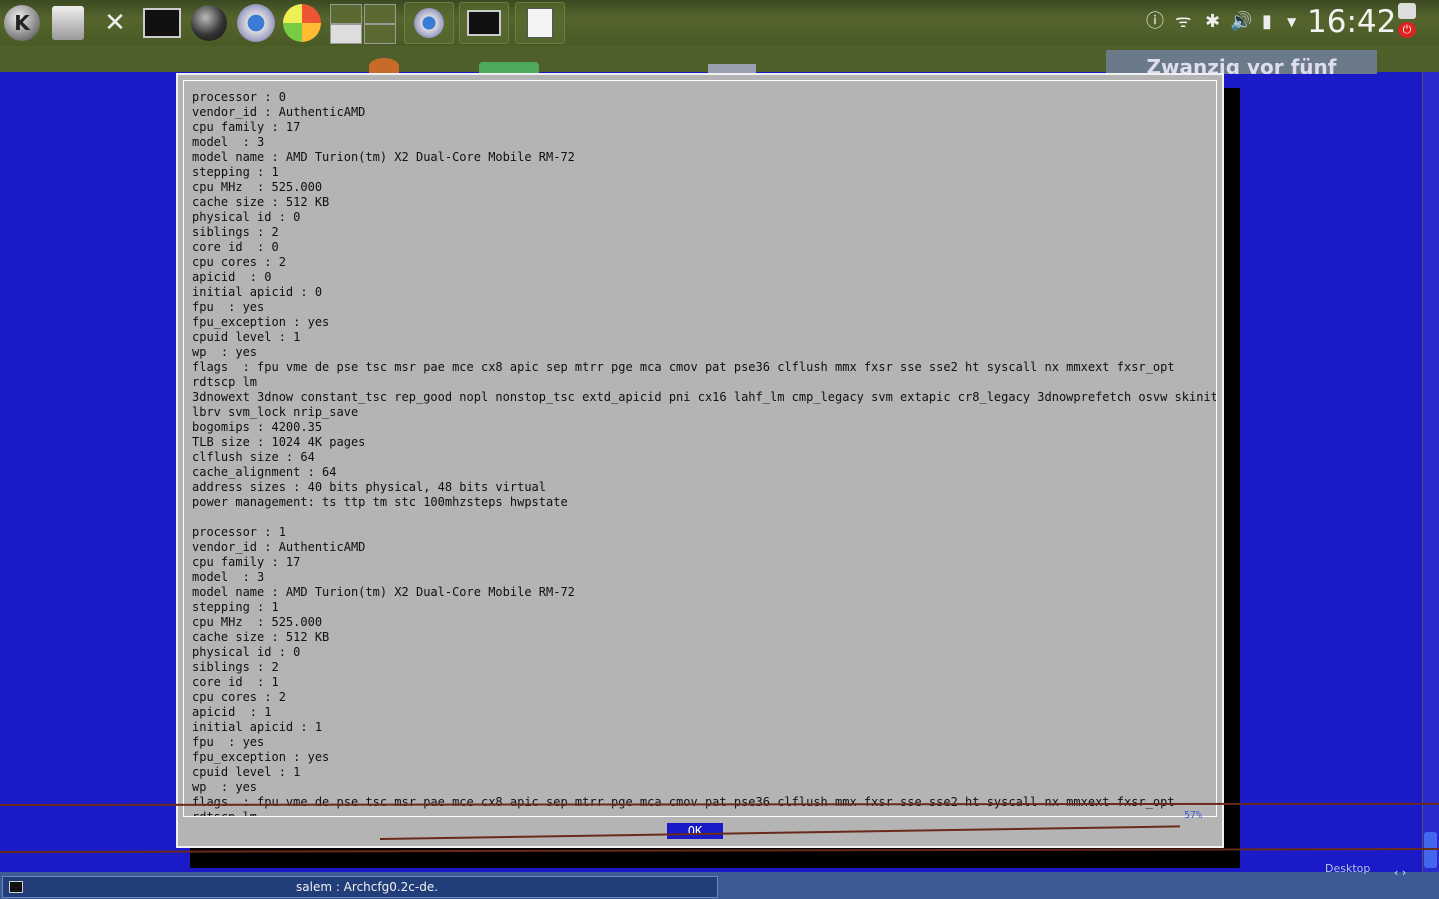  I want to click on lock-logout-widget: ⏻, so click(1407, 22).